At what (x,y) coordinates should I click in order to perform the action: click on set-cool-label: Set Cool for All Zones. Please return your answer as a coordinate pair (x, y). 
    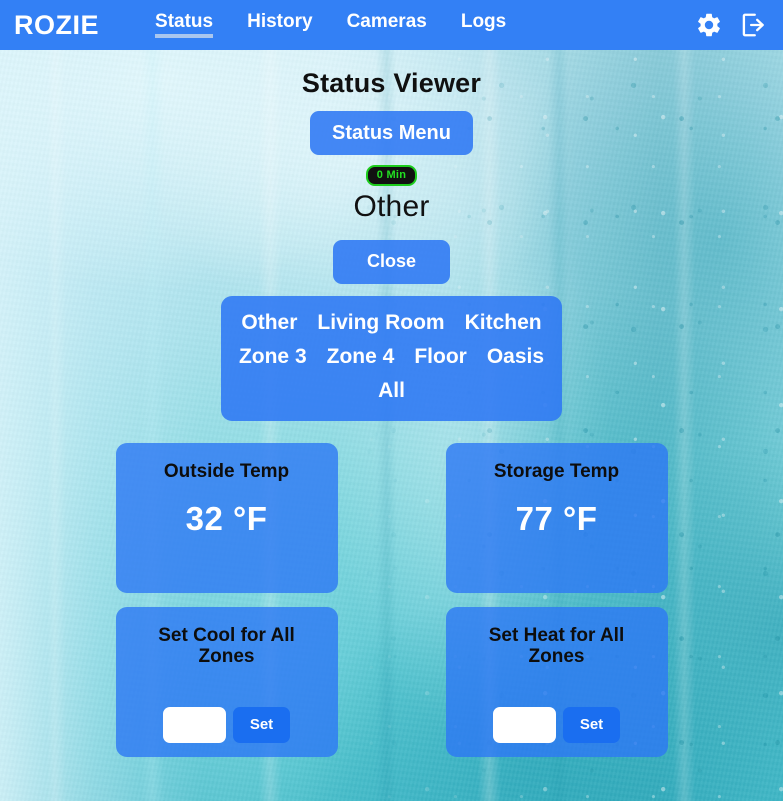
    Looking at the image, I should click on (226, 645).